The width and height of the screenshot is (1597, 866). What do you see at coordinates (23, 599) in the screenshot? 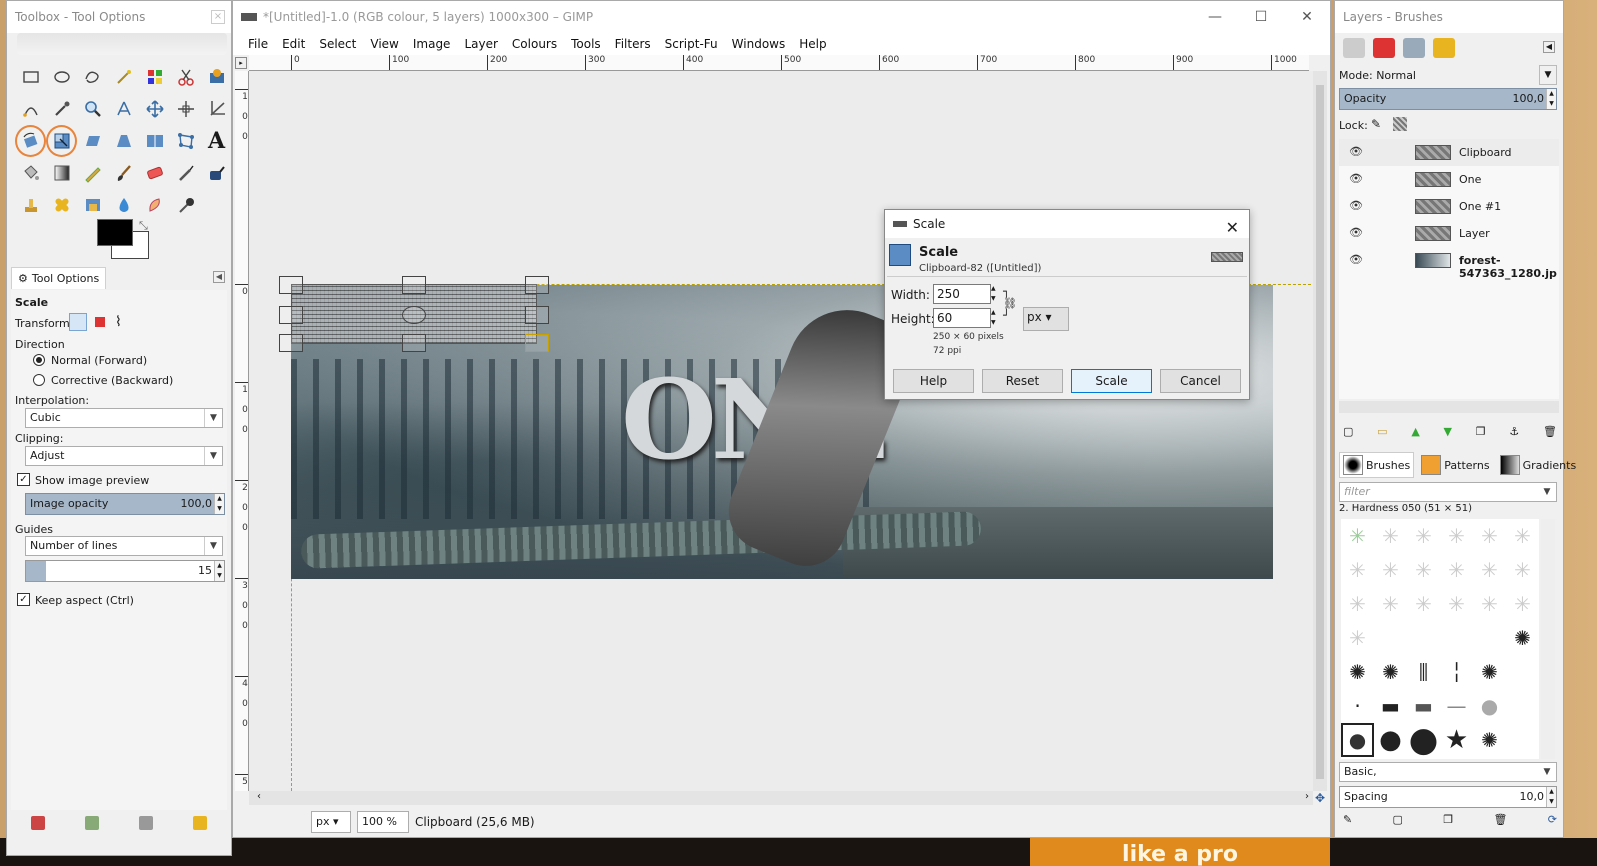
I see `keep-aspect-checkbox: ✓` at bounding box center [23, 599].